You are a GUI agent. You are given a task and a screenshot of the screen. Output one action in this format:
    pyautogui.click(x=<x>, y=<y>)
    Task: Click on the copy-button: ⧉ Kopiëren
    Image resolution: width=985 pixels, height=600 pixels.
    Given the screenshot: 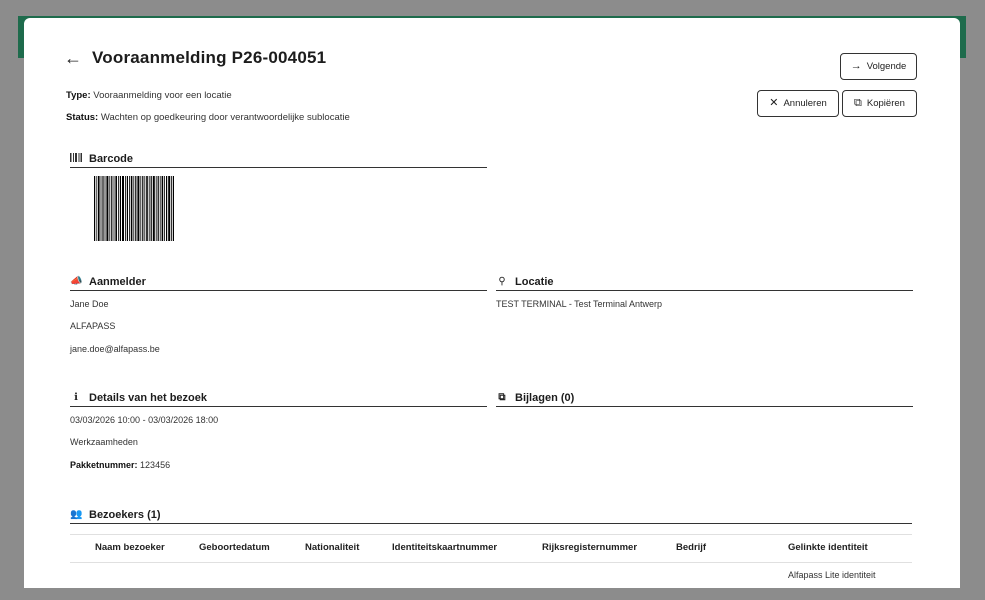 What is the action you would take?
    pyautogui.click(x=879, y=103)
    